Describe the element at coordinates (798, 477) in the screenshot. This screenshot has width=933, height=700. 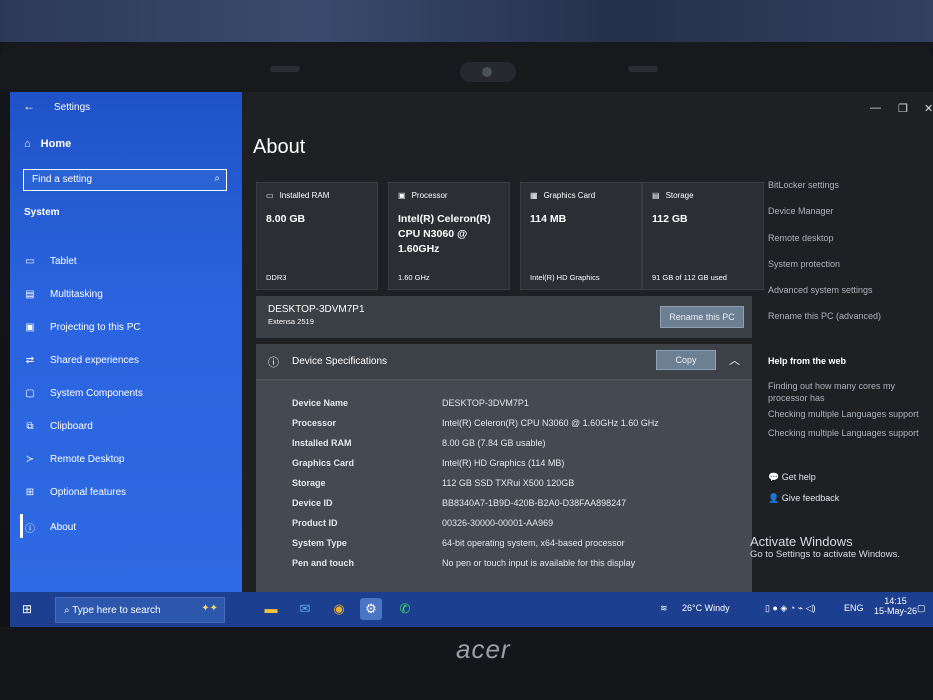
I see `get-help-label: Get help` at that location.